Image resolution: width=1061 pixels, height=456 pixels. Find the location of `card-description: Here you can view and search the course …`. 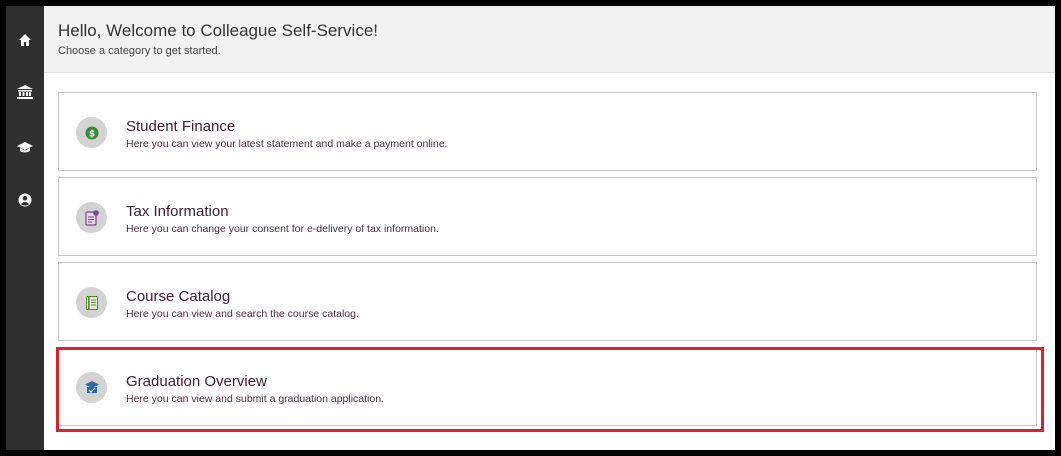

card-description: Here you can view and search the course … is located at coordinates (242, 314).